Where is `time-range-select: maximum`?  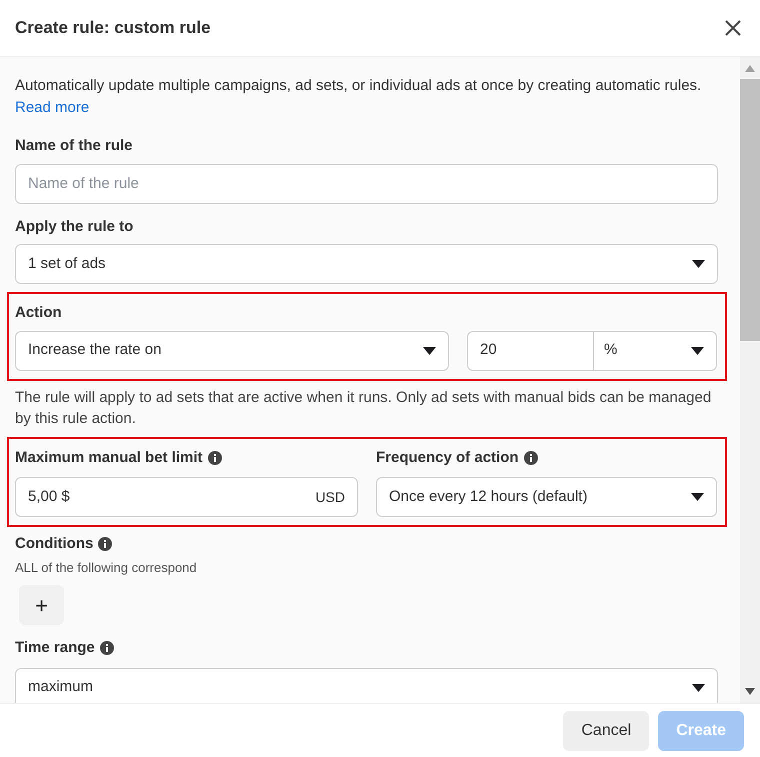 time-range-select: maximum is located at coordinates (366, 685).